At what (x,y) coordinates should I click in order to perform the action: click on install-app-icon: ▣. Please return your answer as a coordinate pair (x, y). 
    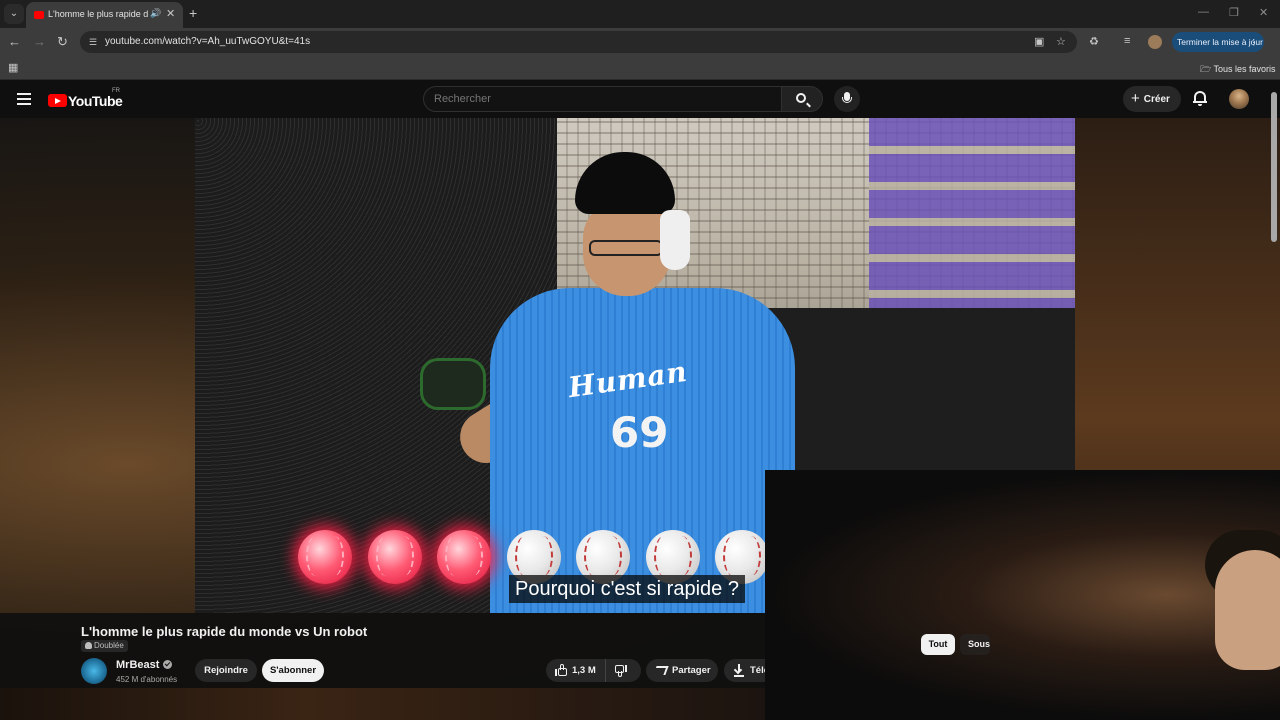
    Looking at the image, I should click on (1039, 41).